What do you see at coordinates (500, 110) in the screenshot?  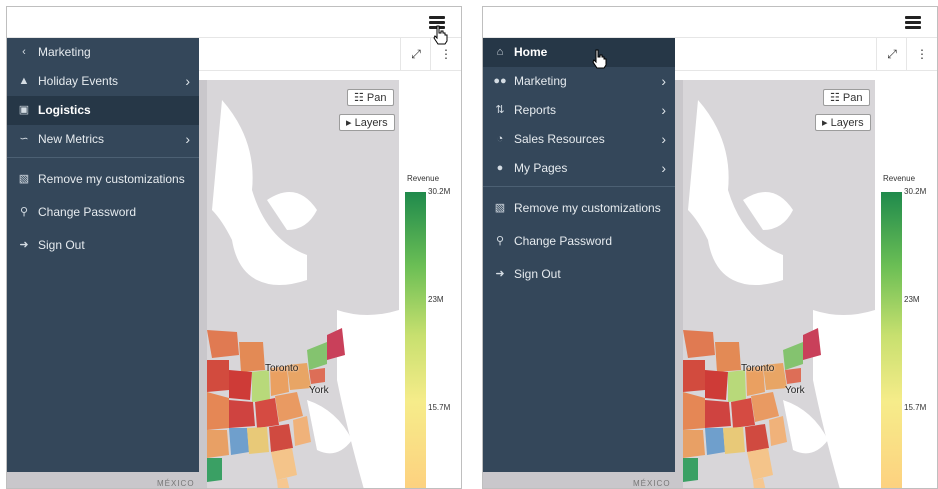 I see `sort-icon: ⇅` at bounding box center [500, 110].